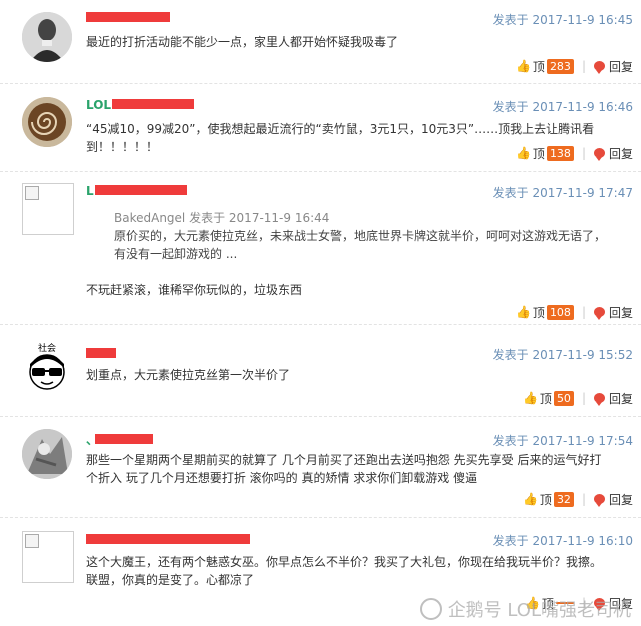 Image resolution: width=641 pixels, height=626 pixels. I want to click on quote-author: BakedAngel, so click(149, 218).